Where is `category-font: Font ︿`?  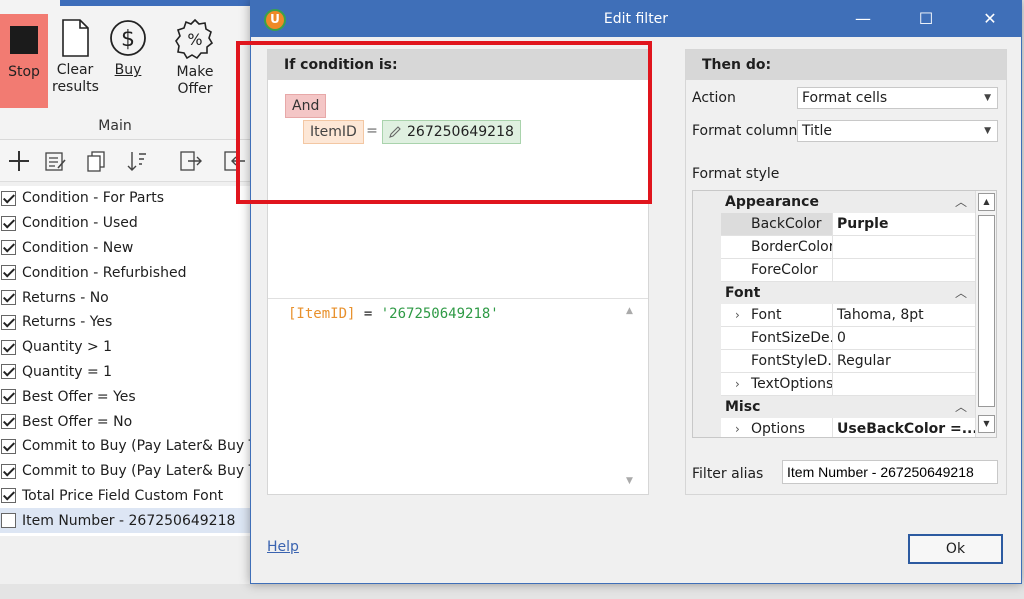 category-font: Font ︿ is located at coordinates (834, 293).